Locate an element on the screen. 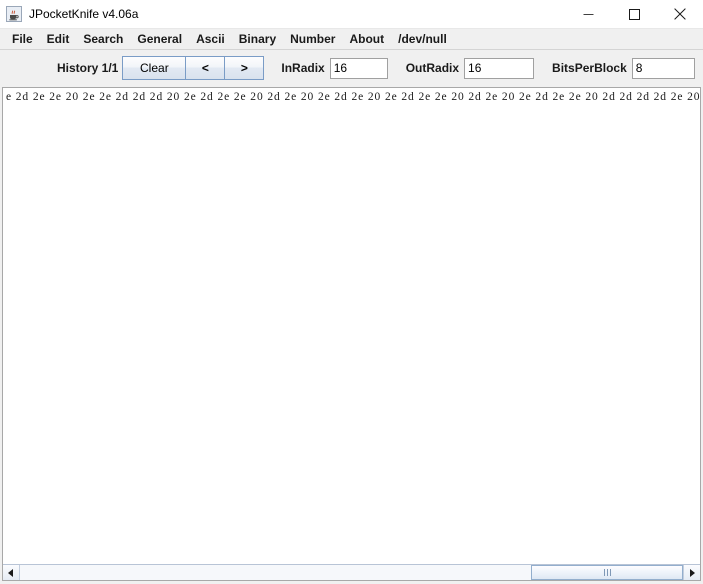  inradix-label: InRadix is located at coordinates (303, 68).